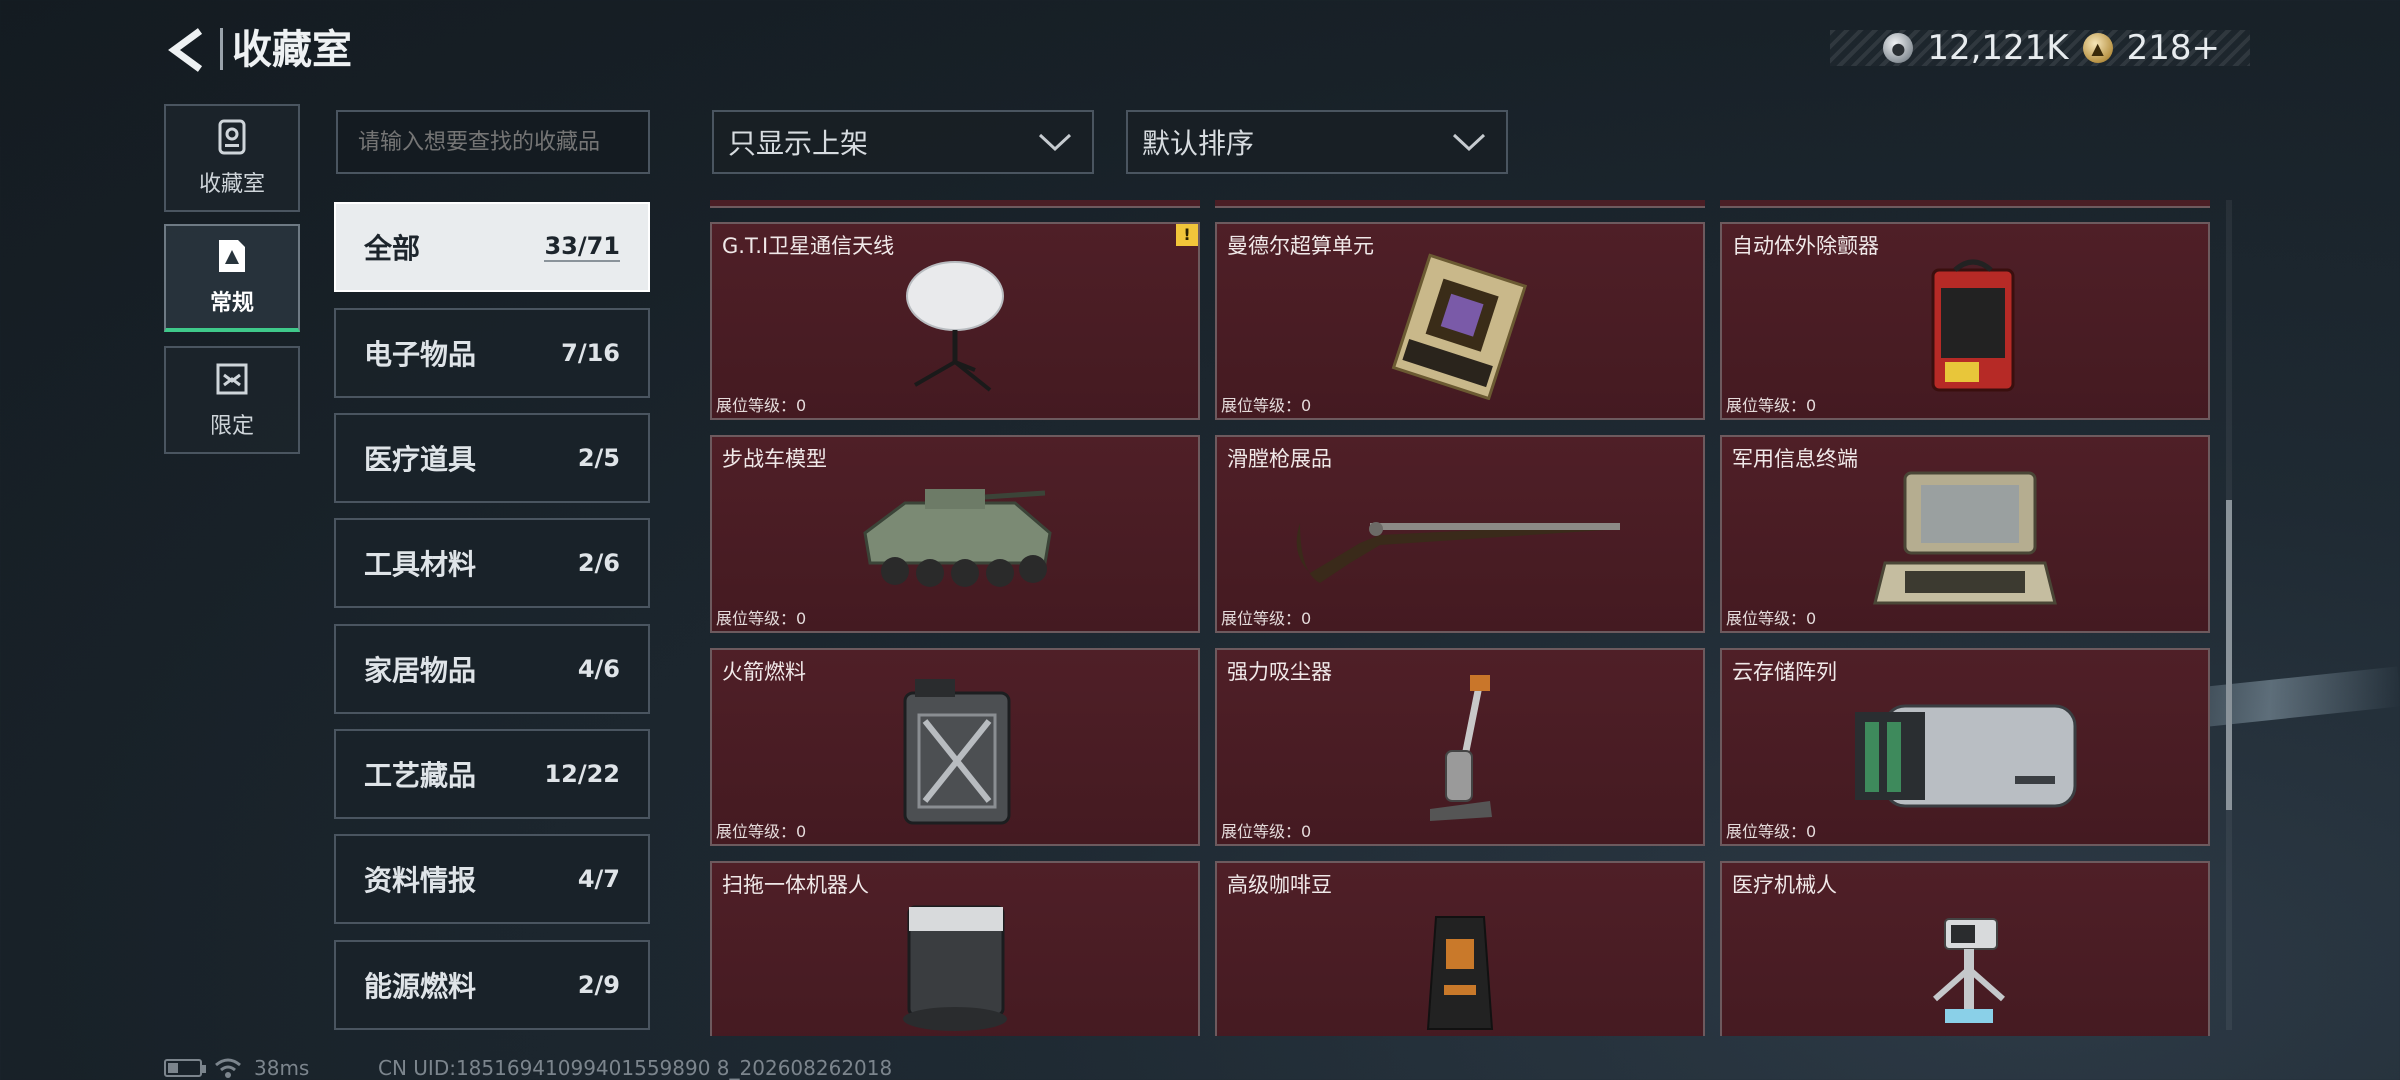 This screenshot has width=2400, height=1080. I want to click on shelf-filter-dropdown: 只显示上架, so click(903, 142).